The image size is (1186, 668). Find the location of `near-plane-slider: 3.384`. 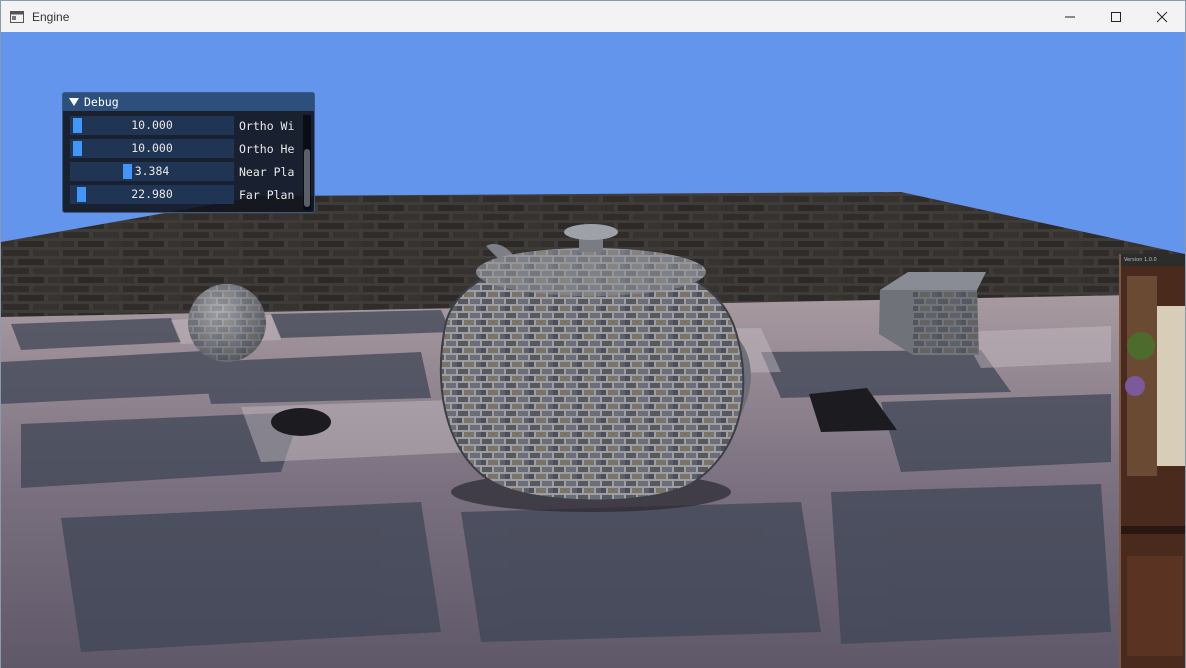

near-plane-slider: 3.384 is located at coordinates (152, 171).